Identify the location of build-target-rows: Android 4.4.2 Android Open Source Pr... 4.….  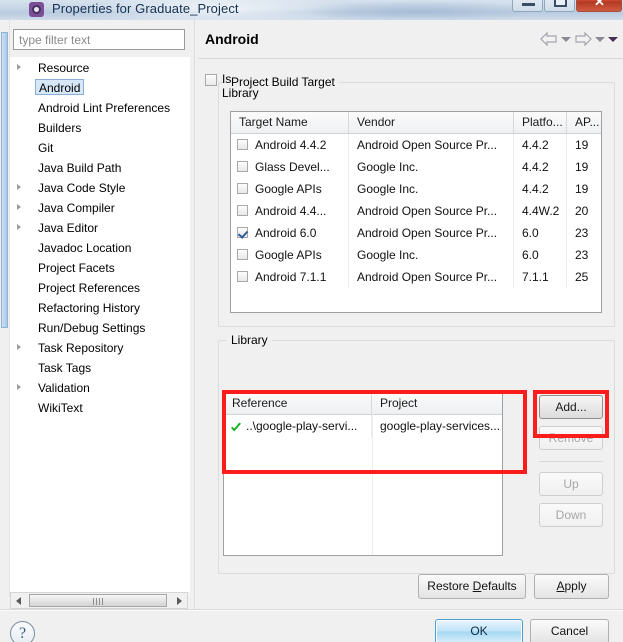
(416, 211).